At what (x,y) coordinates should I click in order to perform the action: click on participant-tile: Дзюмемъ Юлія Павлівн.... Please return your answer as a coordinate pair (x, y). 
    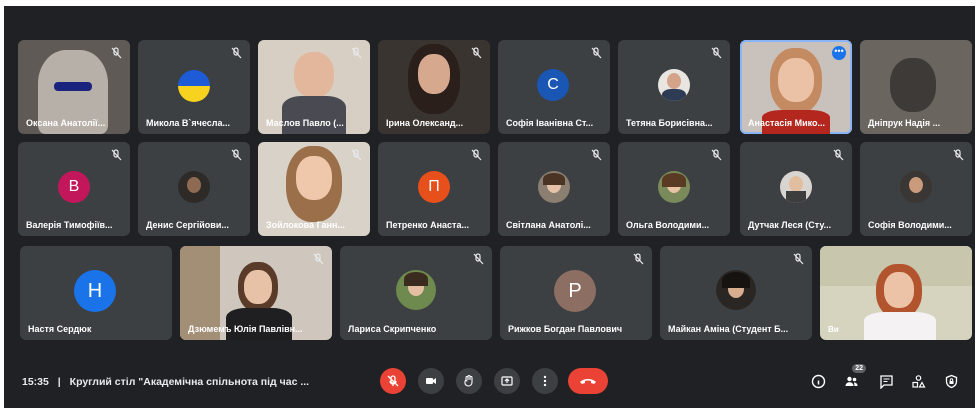
    Looking at the image, I should click on (256, 293).